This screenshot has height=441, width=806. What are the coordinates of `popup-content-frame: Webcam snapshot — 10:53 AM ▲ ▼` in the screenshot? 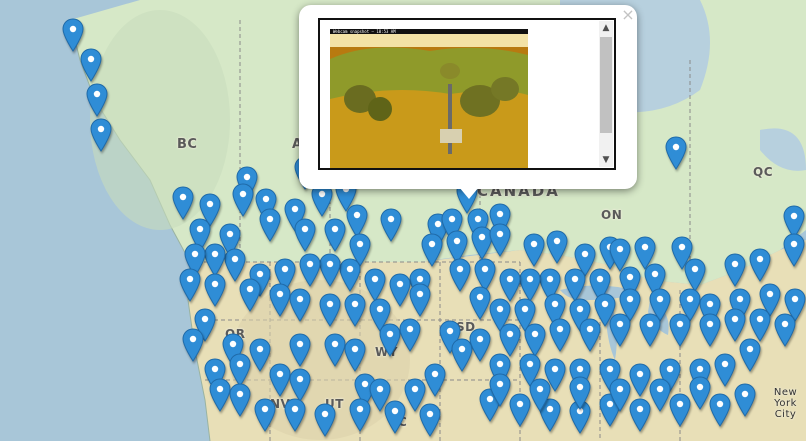 It's located at (467, 94).